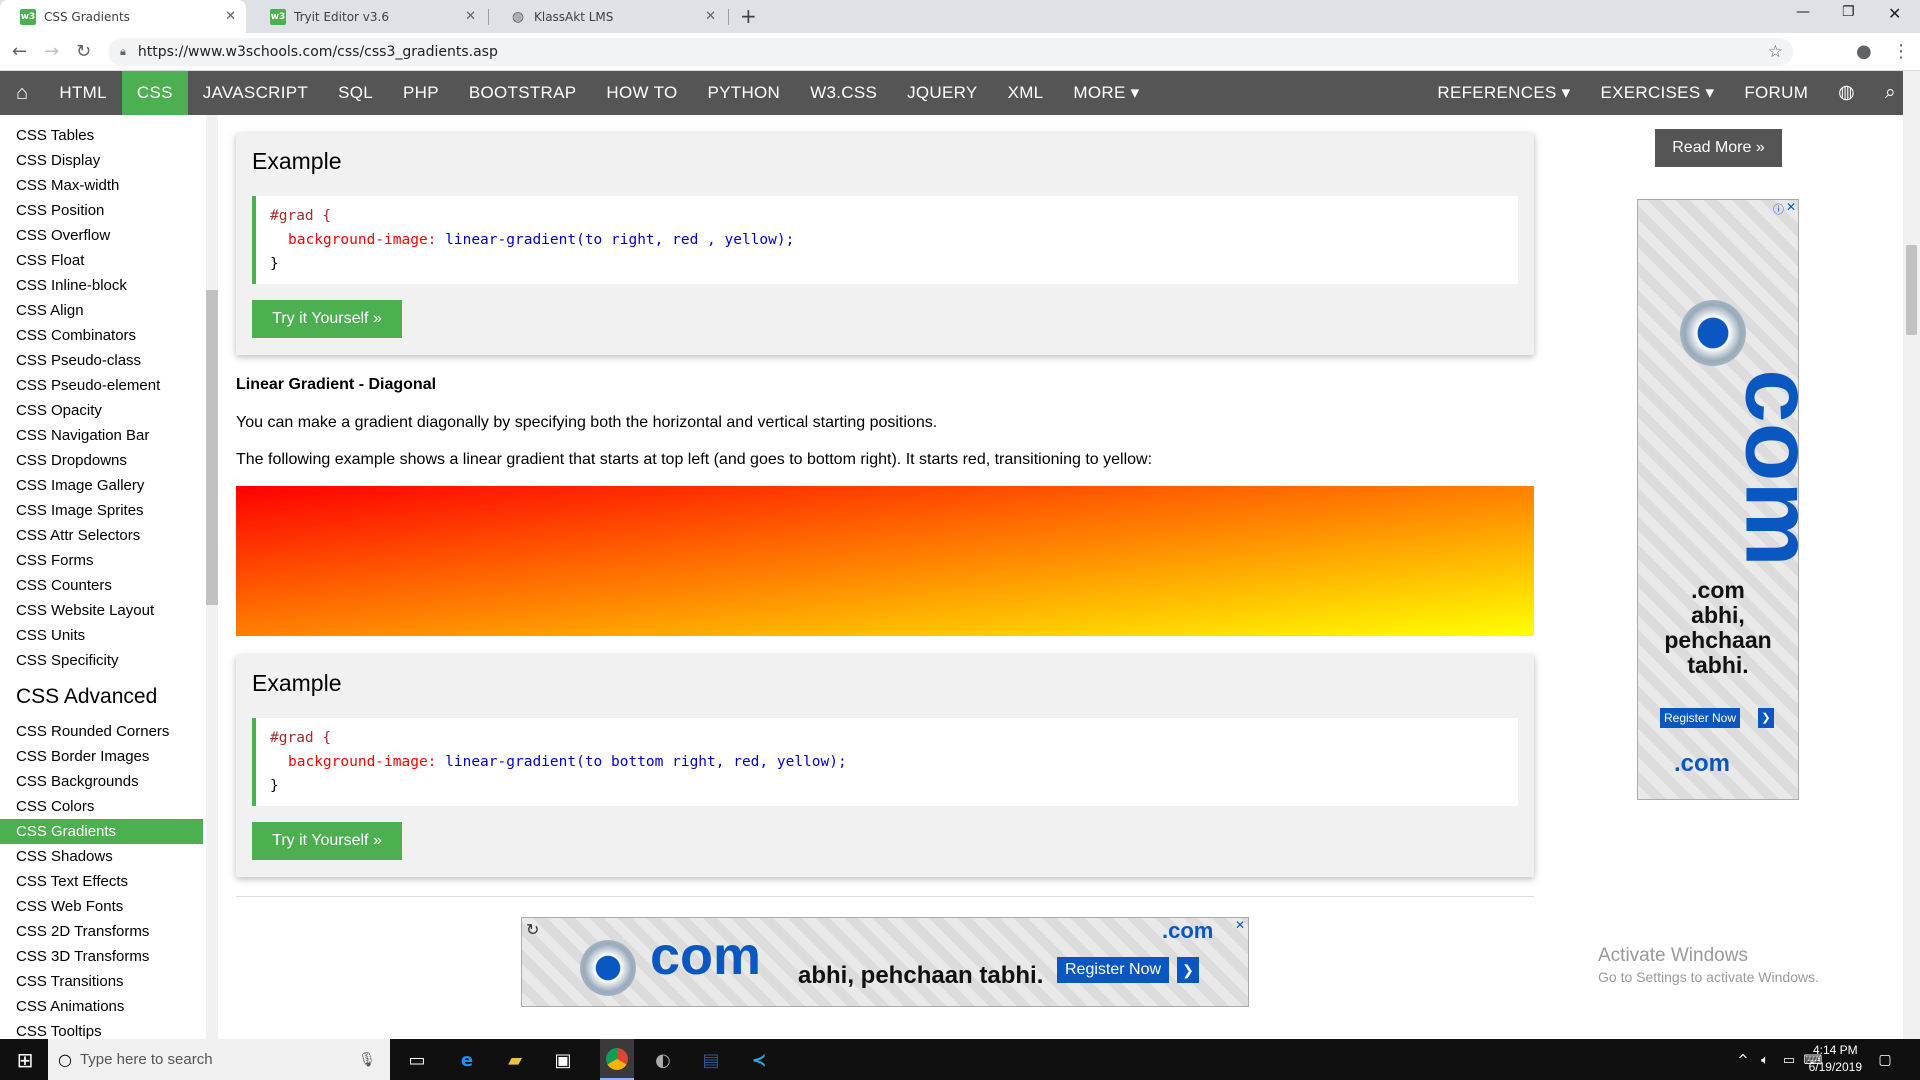  I want to click on nav-item-w3-css: W3.CSS, so click(843, 93).